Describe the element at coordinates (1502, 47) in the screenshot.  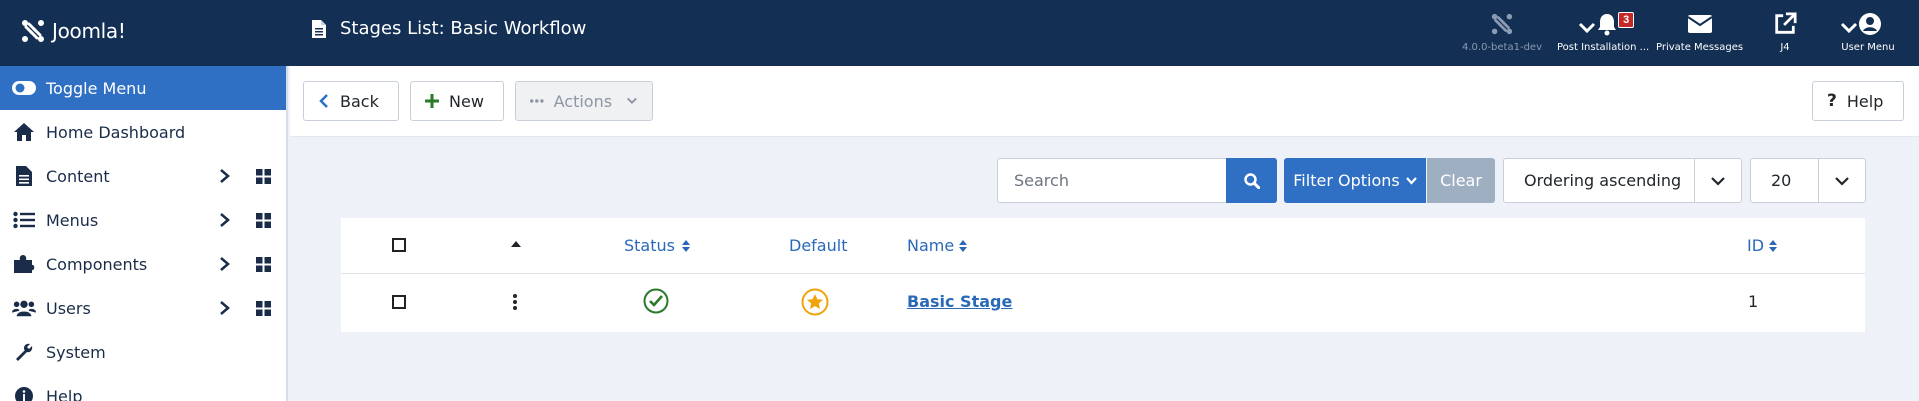
I see `version-label: 4.0.0-beta1-dev` at that location.